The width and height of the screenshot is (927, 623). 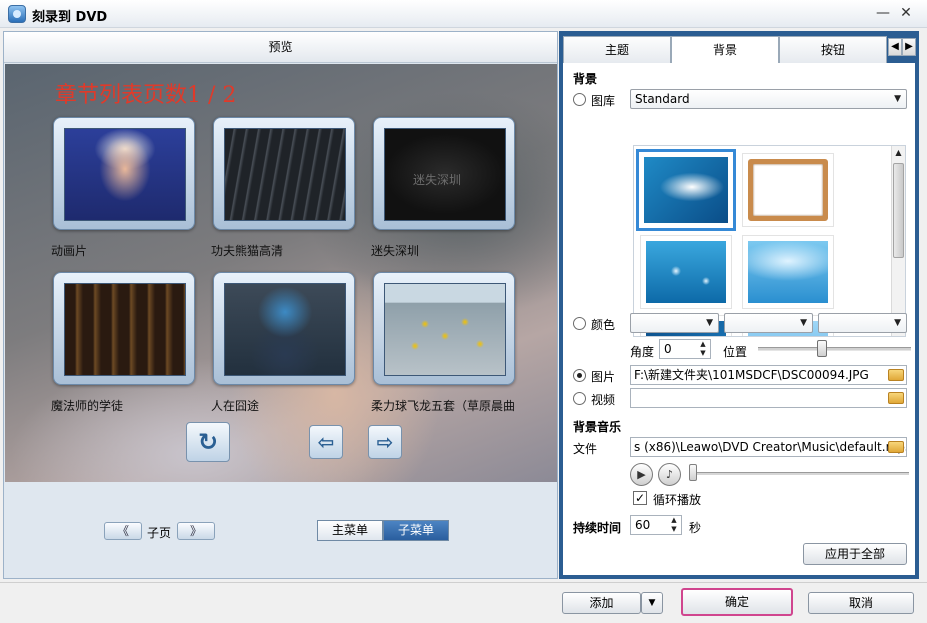 What do you see at coordinates (17, 14) in the screenshot?
I see `app-dvd-icon` at bounding box center [17, 14].